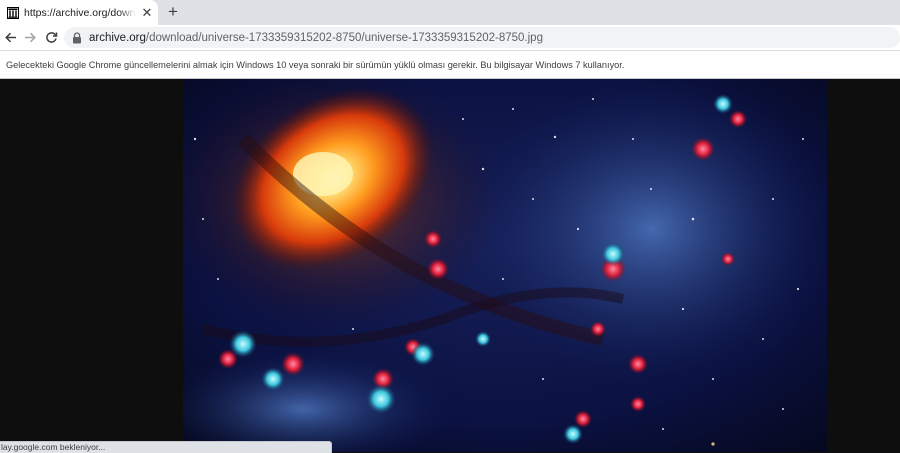 This screenshot has height=453, width=900. I want to click on arrow-left-icon, so click(10, 37).